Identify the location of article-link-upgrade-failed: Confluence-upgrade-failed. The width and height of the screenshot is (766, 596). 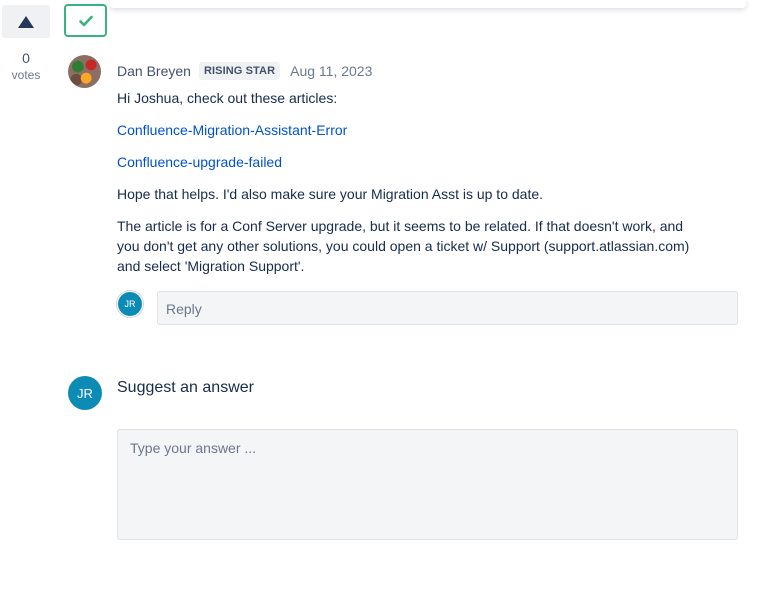
(199, 162).